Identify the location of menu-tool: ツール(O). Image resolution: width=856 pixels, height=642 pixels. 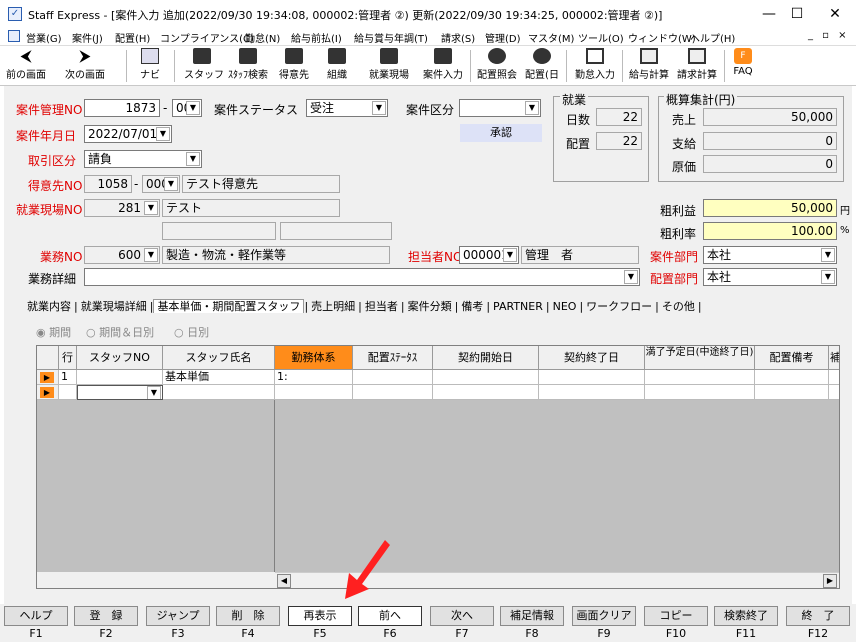
(601, 37).